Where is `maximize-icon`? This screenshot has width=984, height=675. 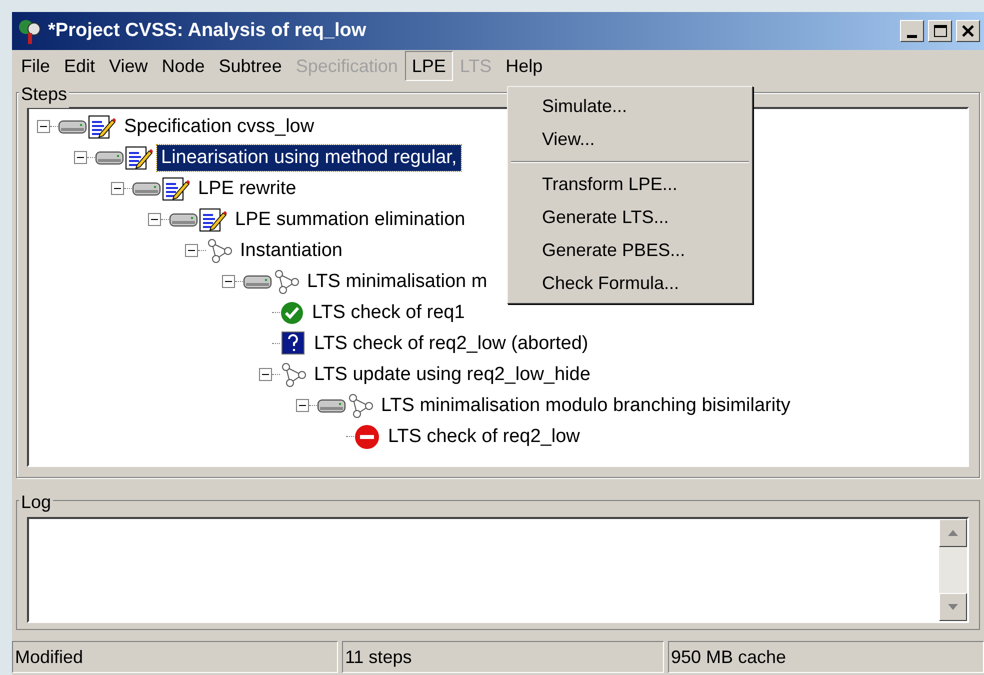
maximize-icon is located at coordinates (940, 31).